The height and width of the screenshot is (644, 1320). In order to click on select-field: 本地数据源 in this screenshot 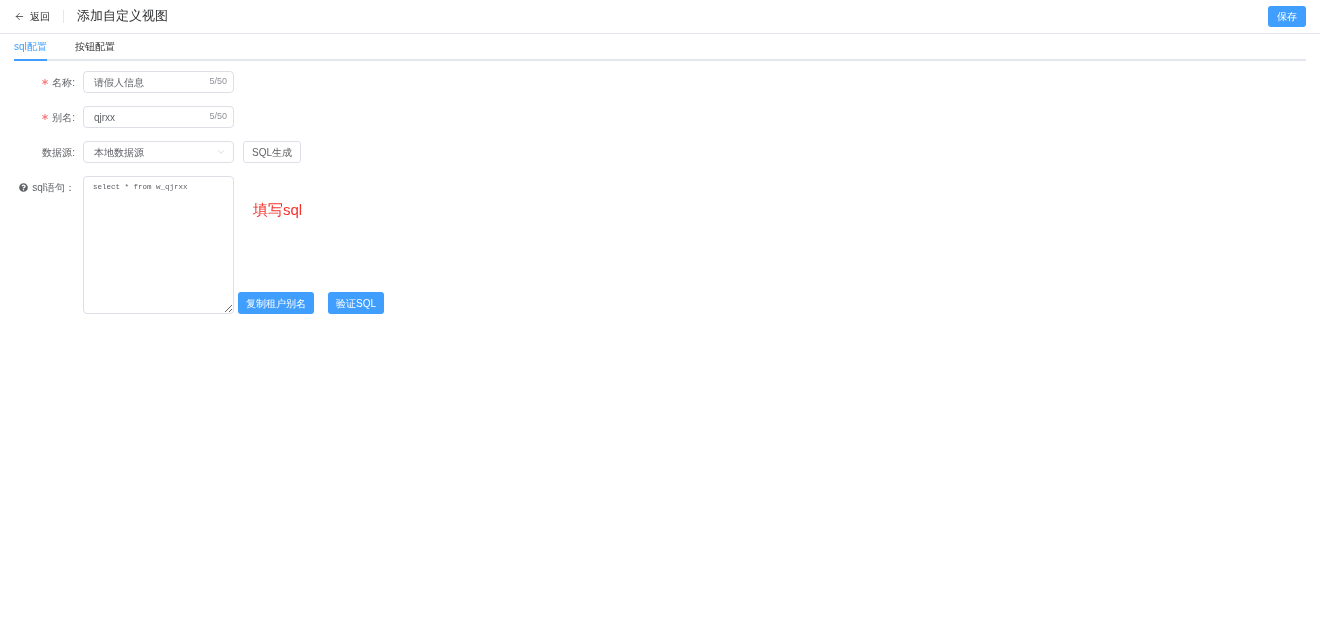, I will do `click(158, 152)`.